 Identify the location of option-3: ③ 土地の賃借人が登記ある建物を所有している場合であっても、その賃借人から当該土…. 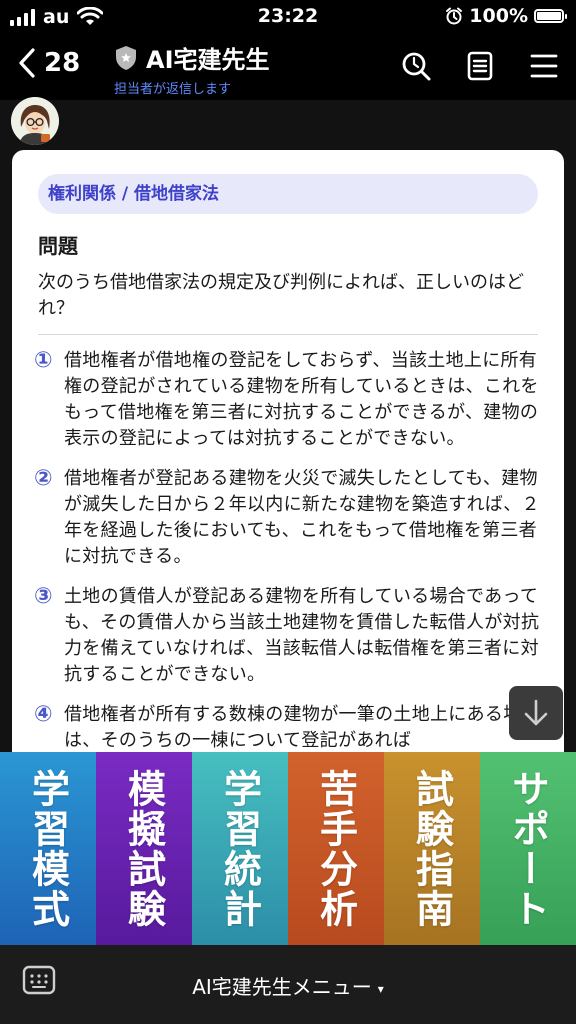
(288, 636).